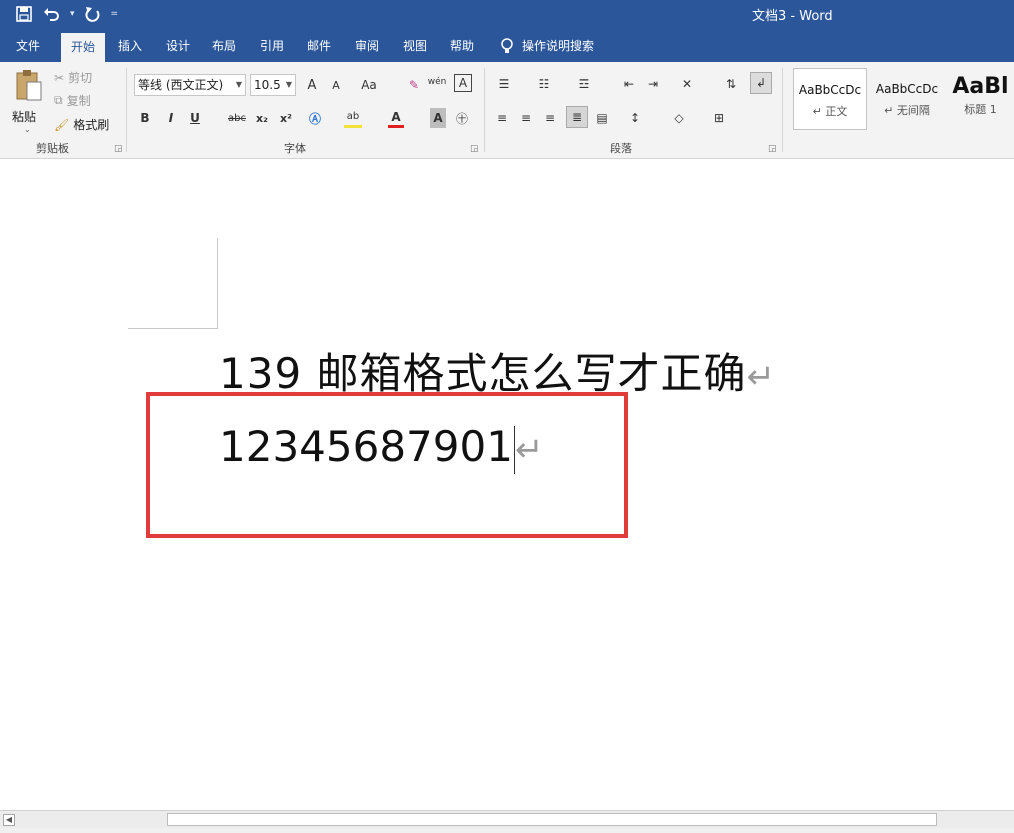 The width and height of the screenshot is (1014, 833). Describe the element at coordinates (24, 14) in the screenshot. I see `save-icon` at that location.